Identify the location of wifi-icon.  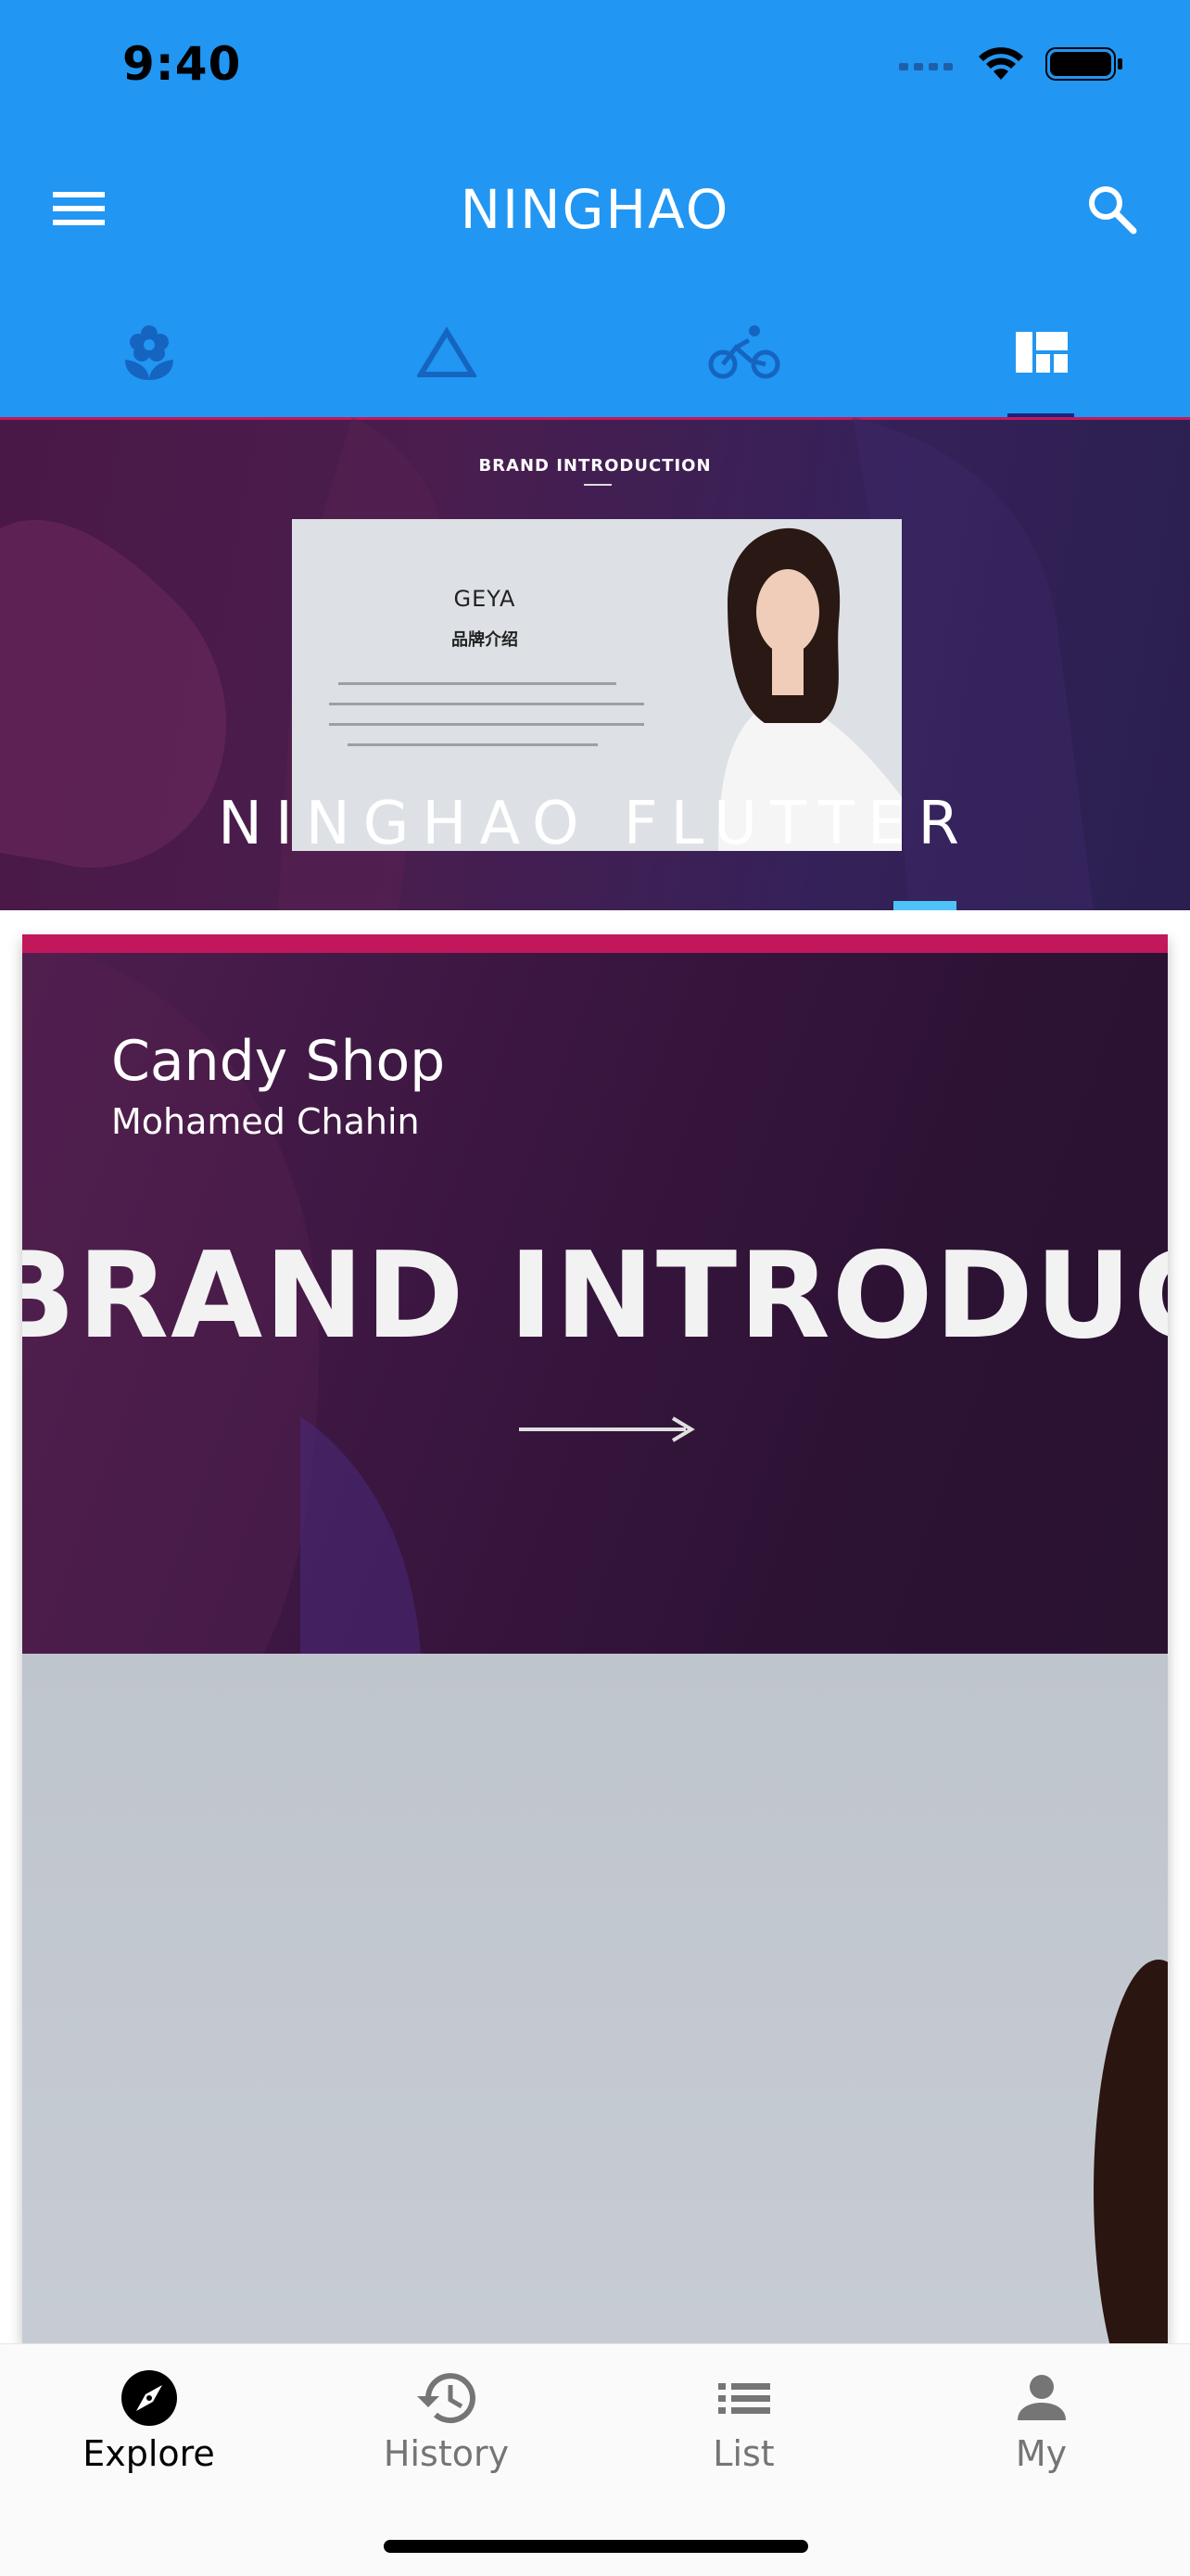
(1001, 65).